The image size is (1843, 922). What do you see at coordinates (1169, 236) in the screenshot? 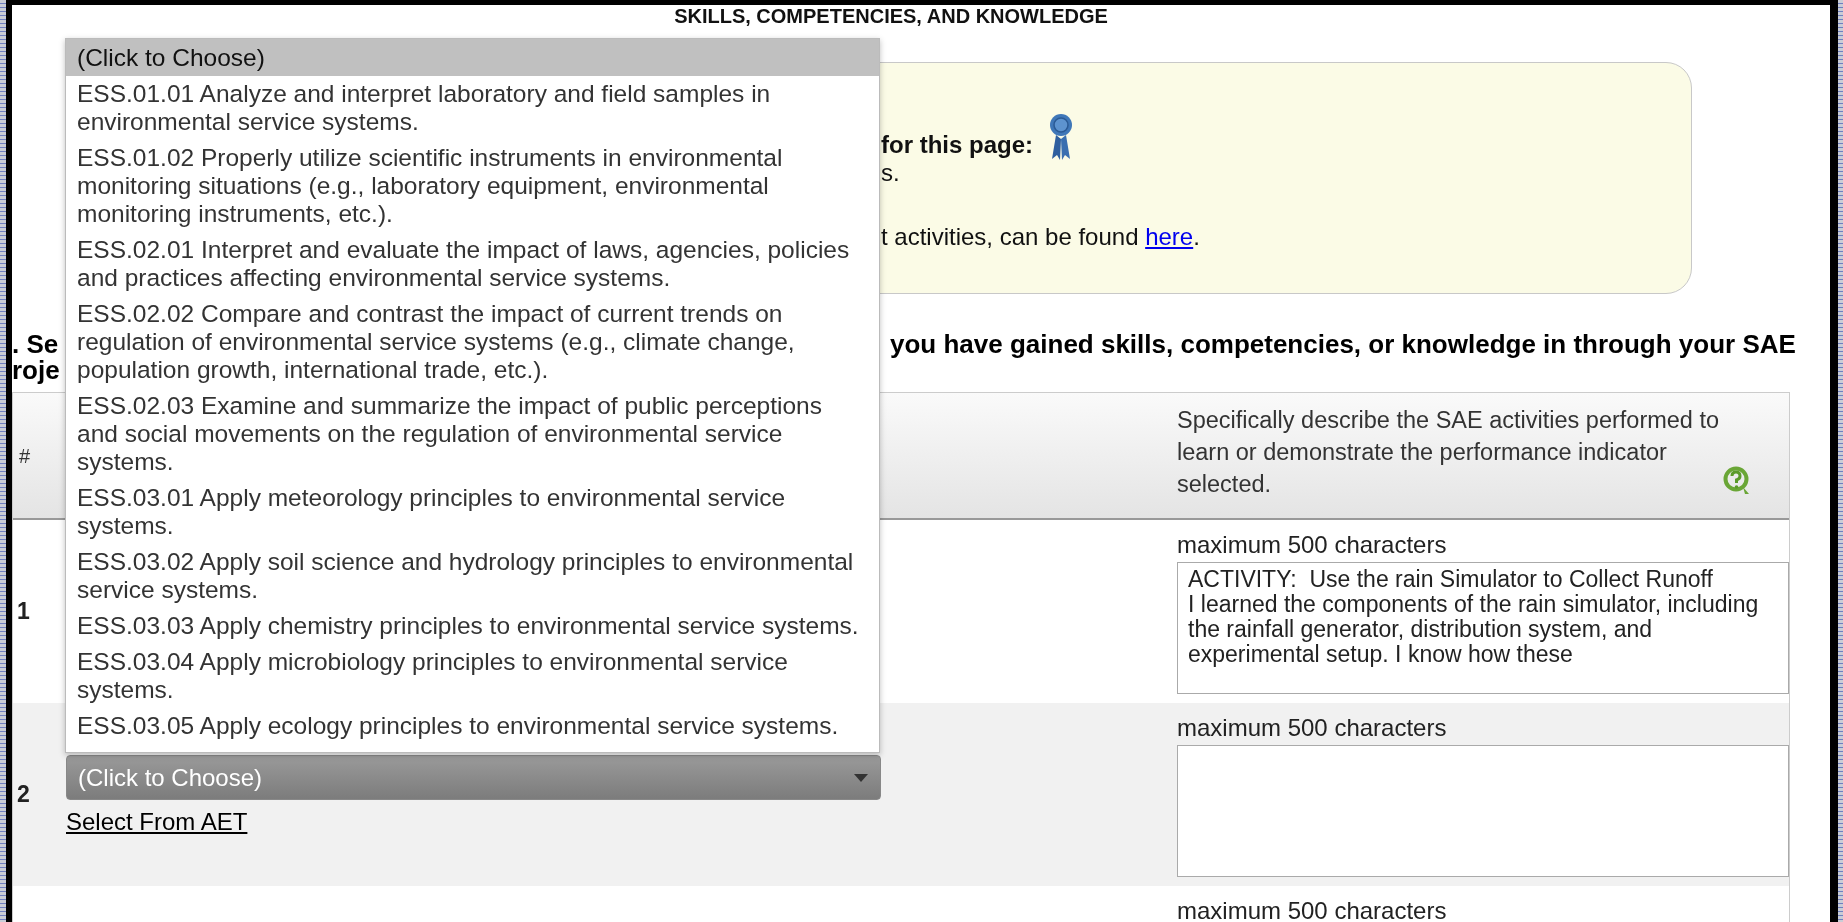
I see `here-link: here` at bounding box center [1169, 236].